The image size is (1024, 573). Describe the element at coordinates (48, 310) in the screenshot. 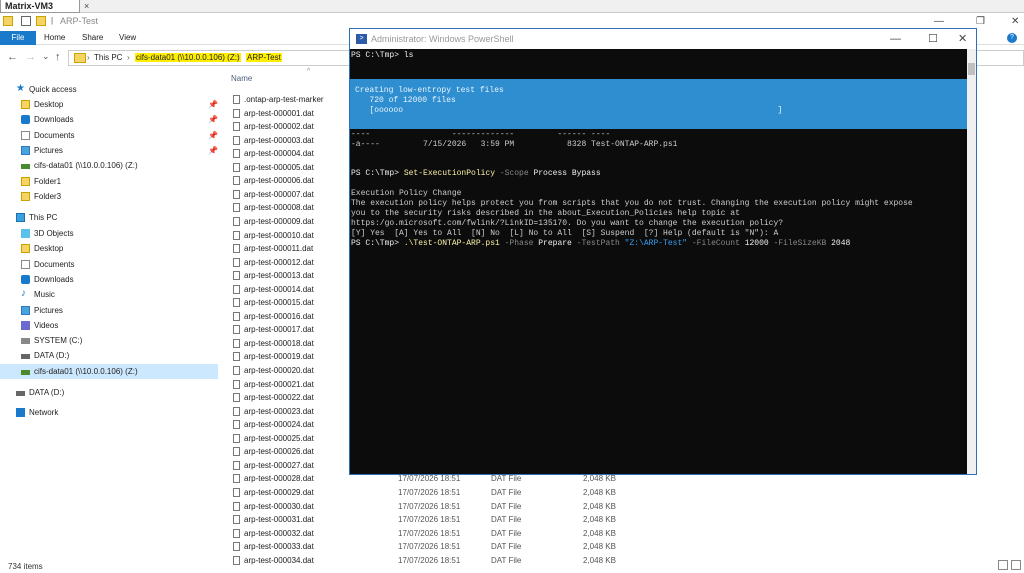

I see `sidebar-item-label: Pictures` at that location.